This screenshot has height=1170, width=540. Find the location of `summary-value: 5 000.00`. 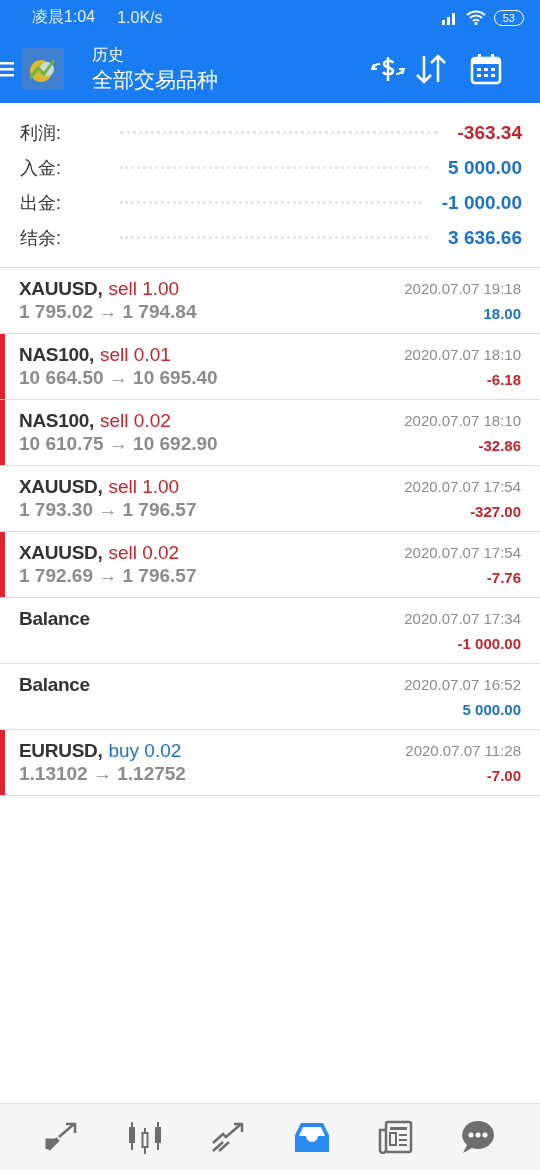

summary-value: 5 000.00 is located at coordinates (485, 167).